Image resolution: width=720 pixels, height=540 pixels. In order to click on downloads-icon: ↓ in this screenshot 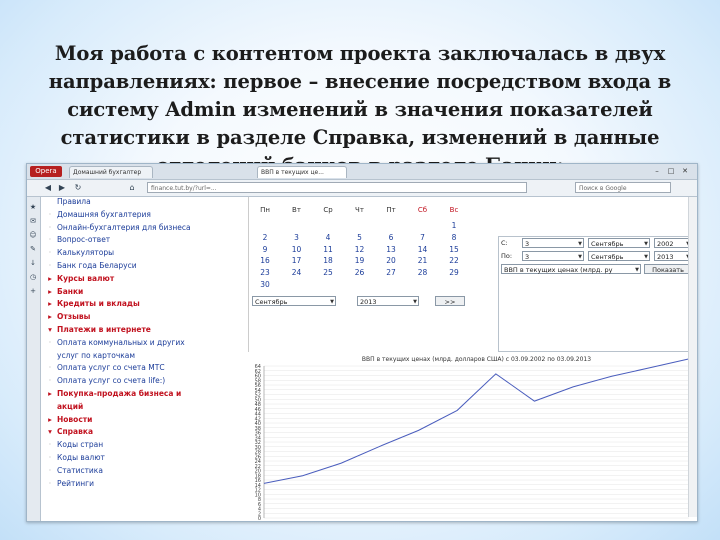, I will do `click(33, 263)`.